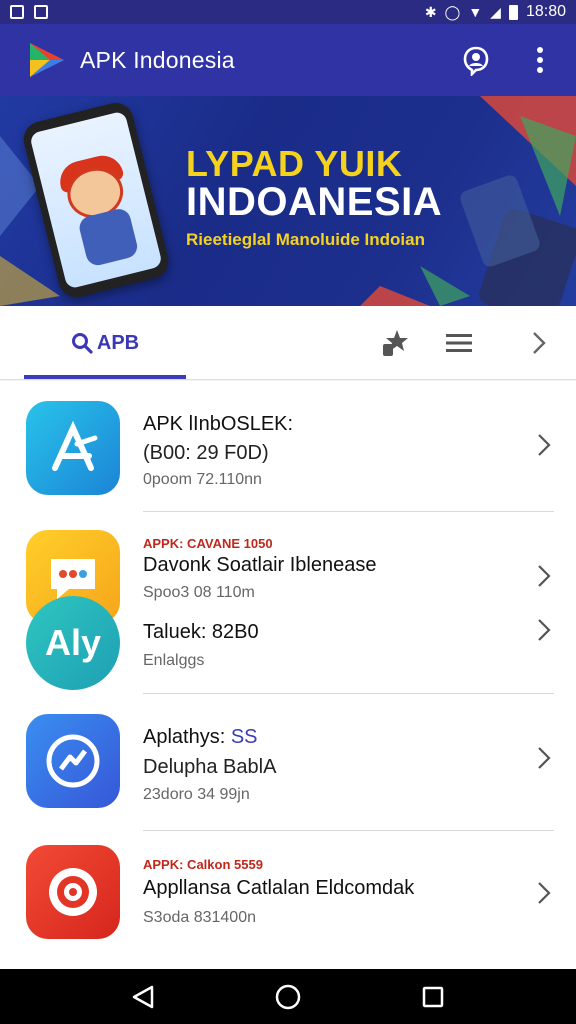  I want to click on tab-favorites, so click(395, 343).